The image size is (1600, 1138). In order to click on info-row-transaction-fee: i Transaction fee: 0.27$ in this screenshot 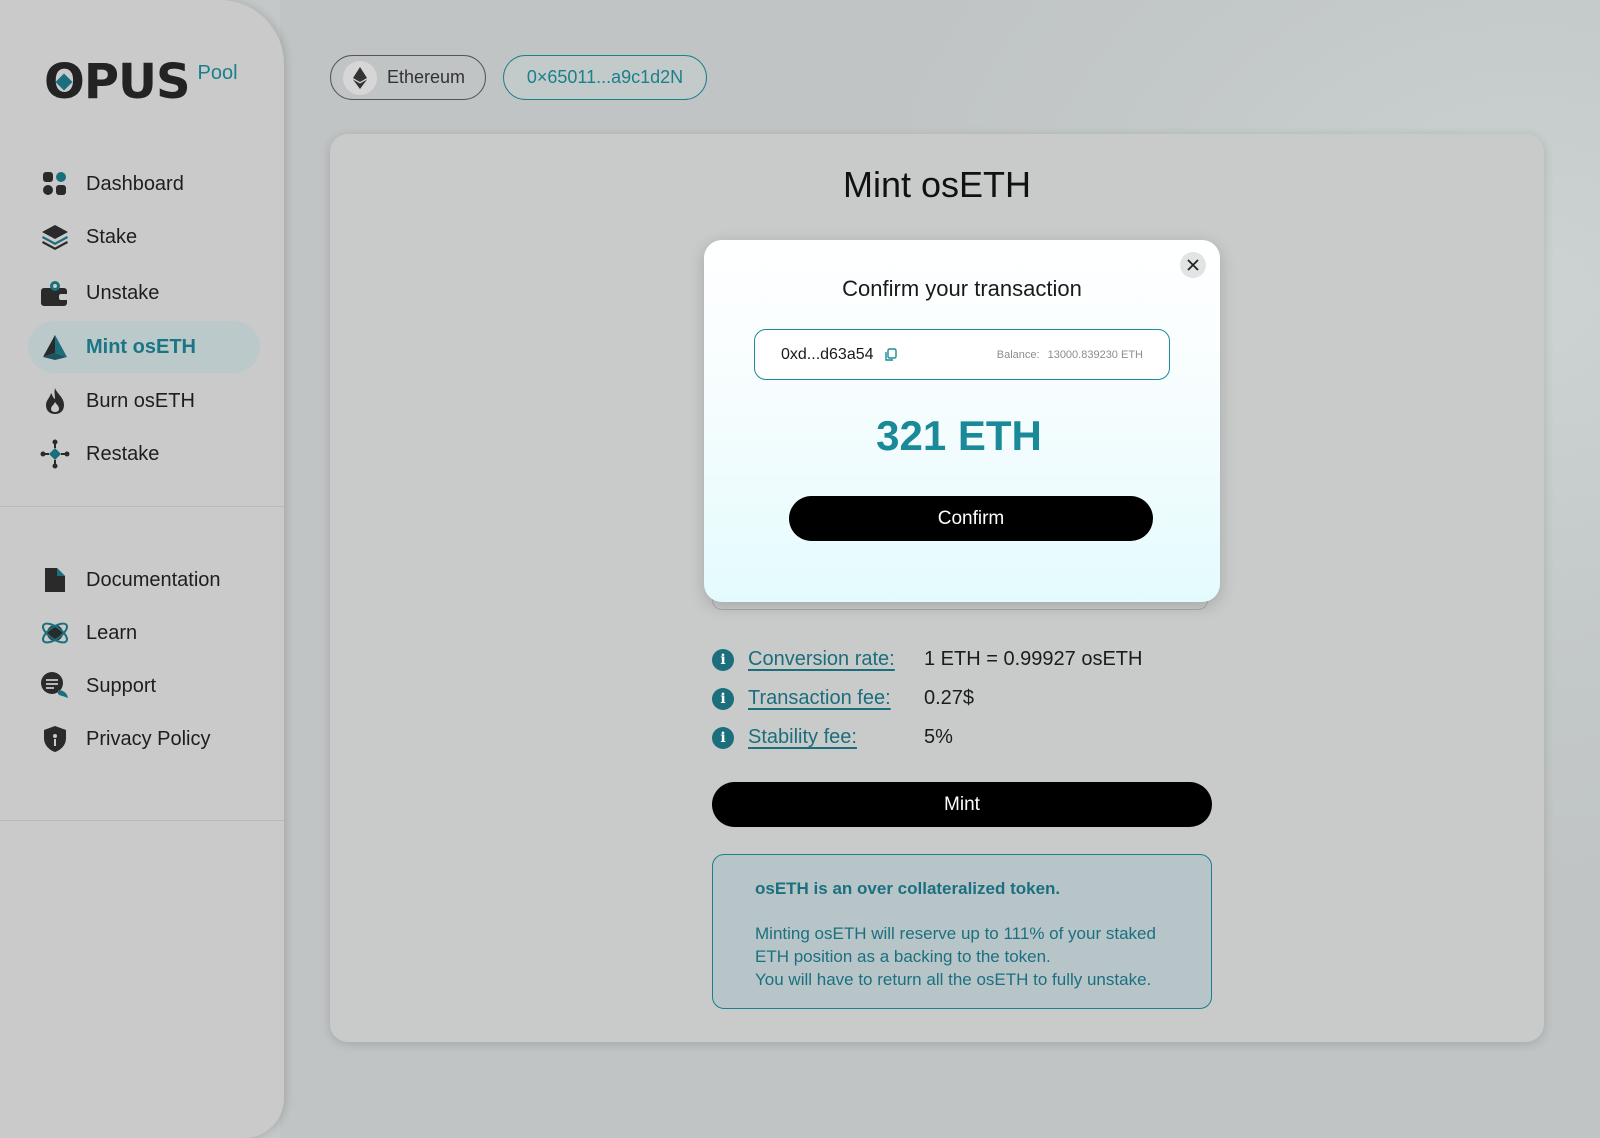, I will do `click(962, 698)`.